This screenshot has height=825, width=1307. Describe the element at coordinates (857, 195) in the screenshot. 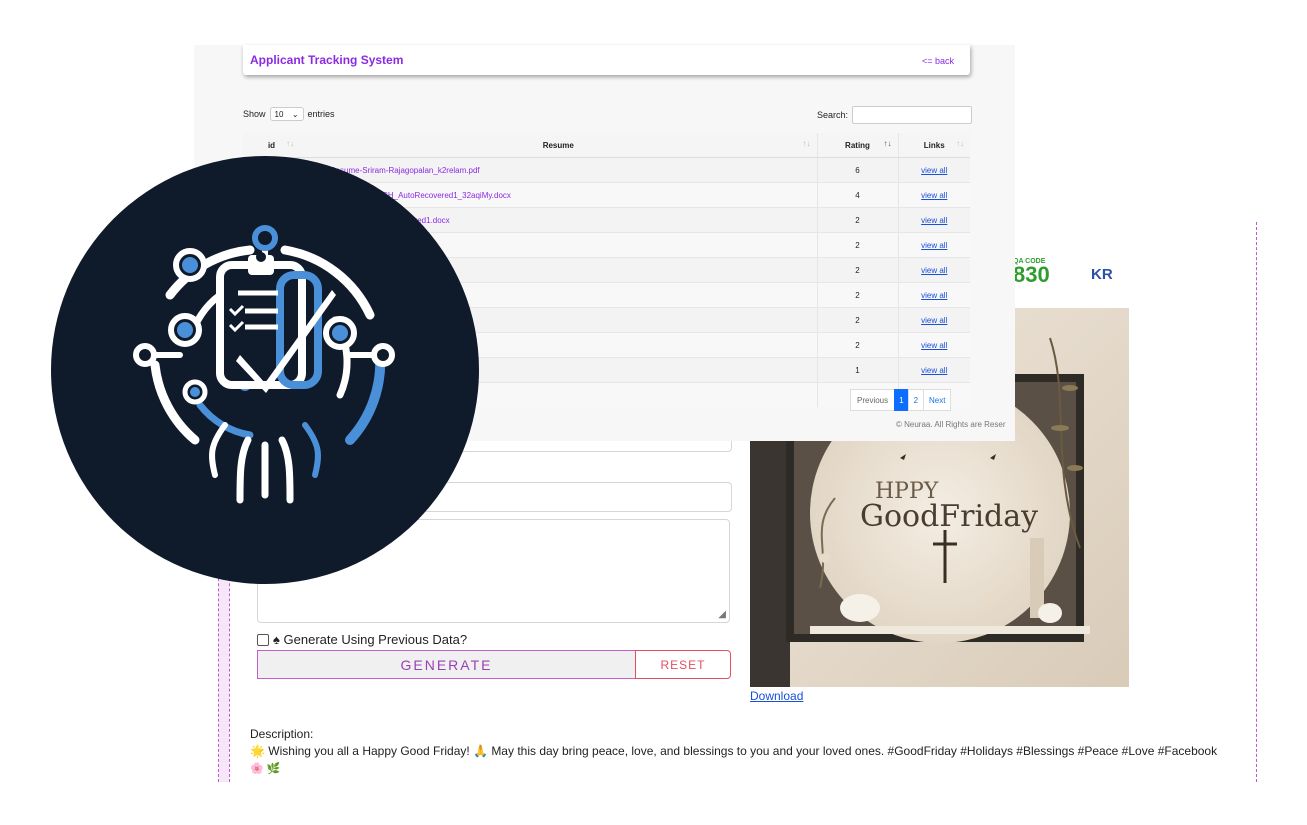

I see `cell-rating: 4` at that location.